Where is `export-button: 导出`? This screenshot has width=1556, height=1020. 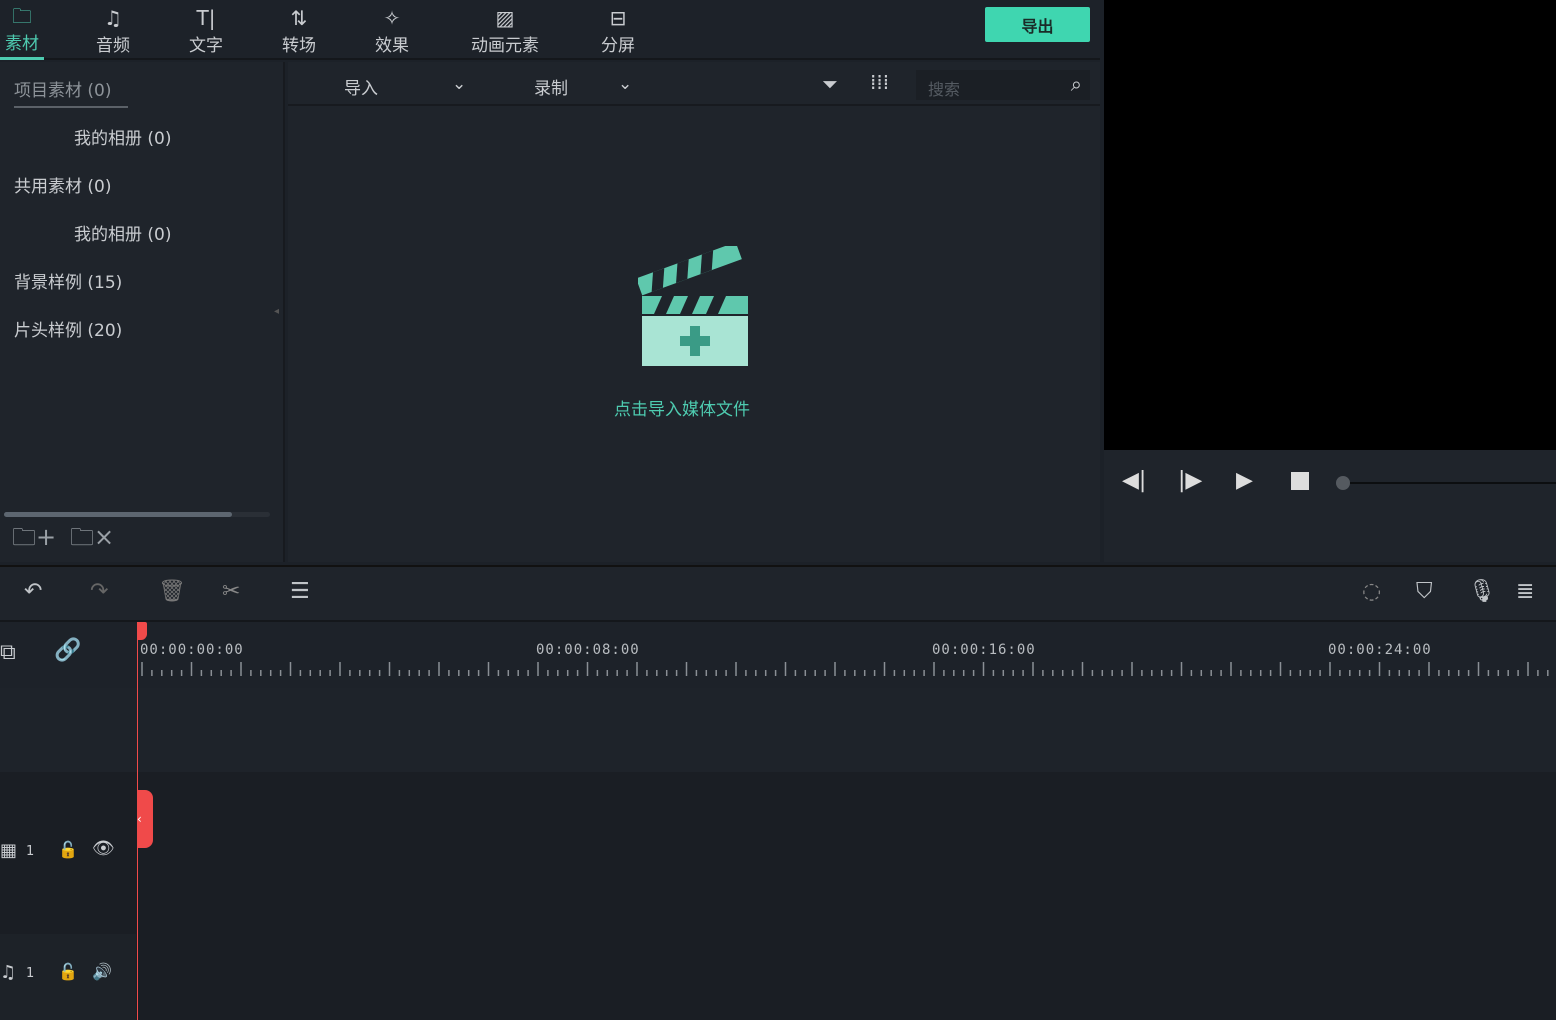 export-button: 导出 is located at coordinates (1037, 24).